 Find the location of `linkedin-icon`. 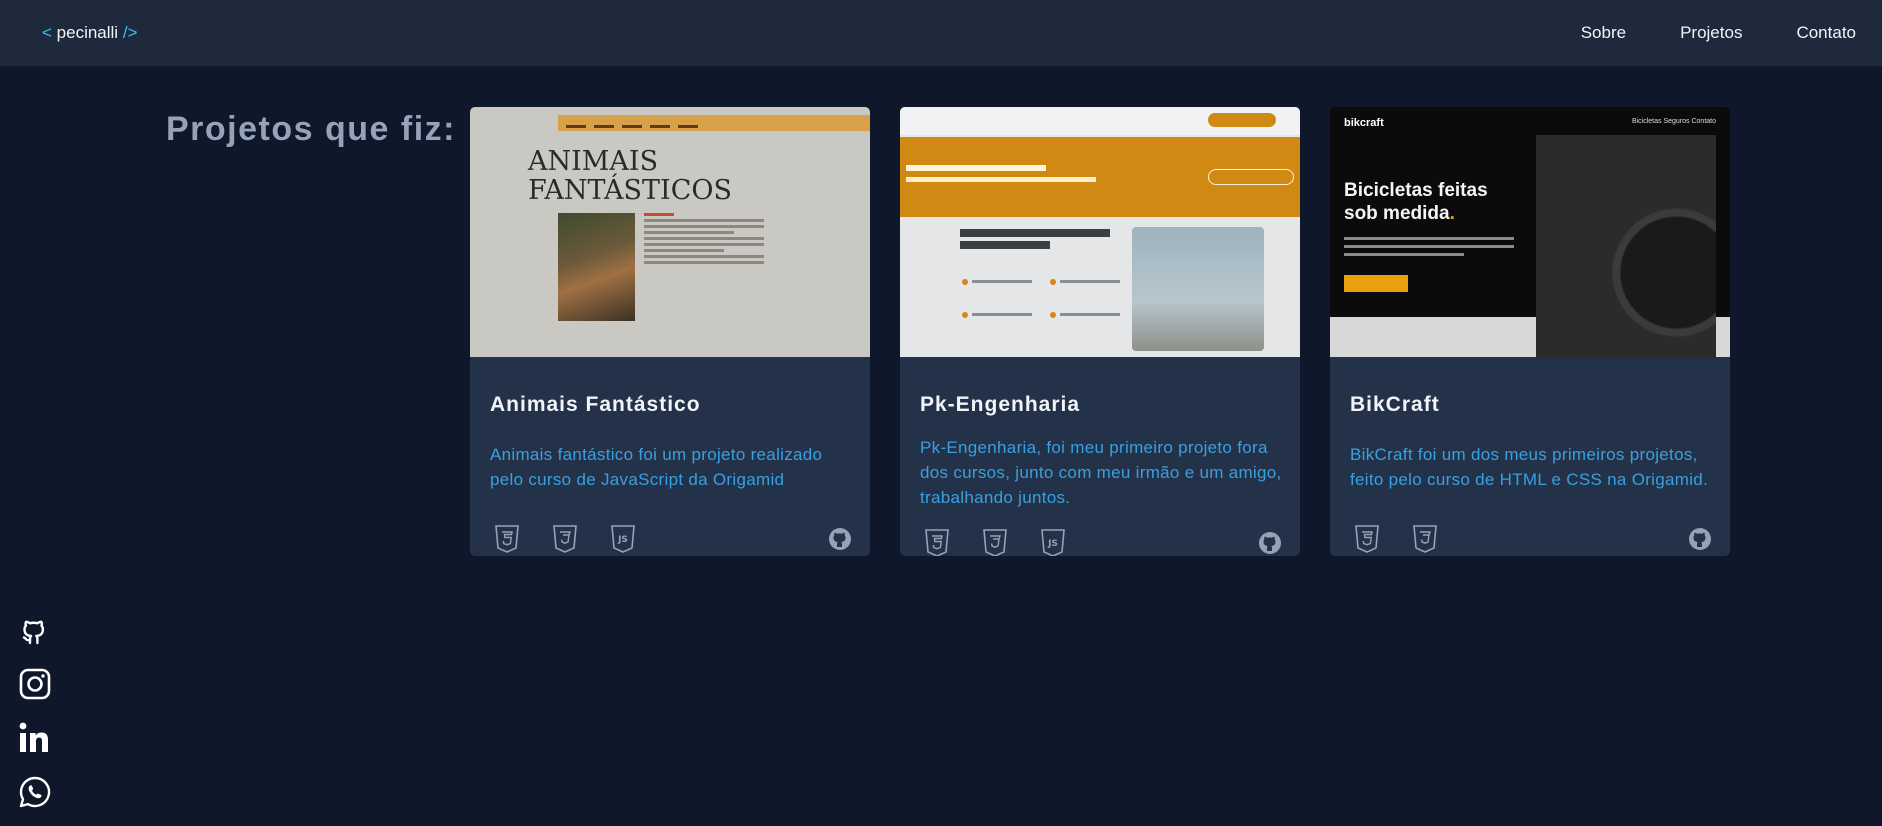

linkedin-icon is located at coordinates (35, 738).